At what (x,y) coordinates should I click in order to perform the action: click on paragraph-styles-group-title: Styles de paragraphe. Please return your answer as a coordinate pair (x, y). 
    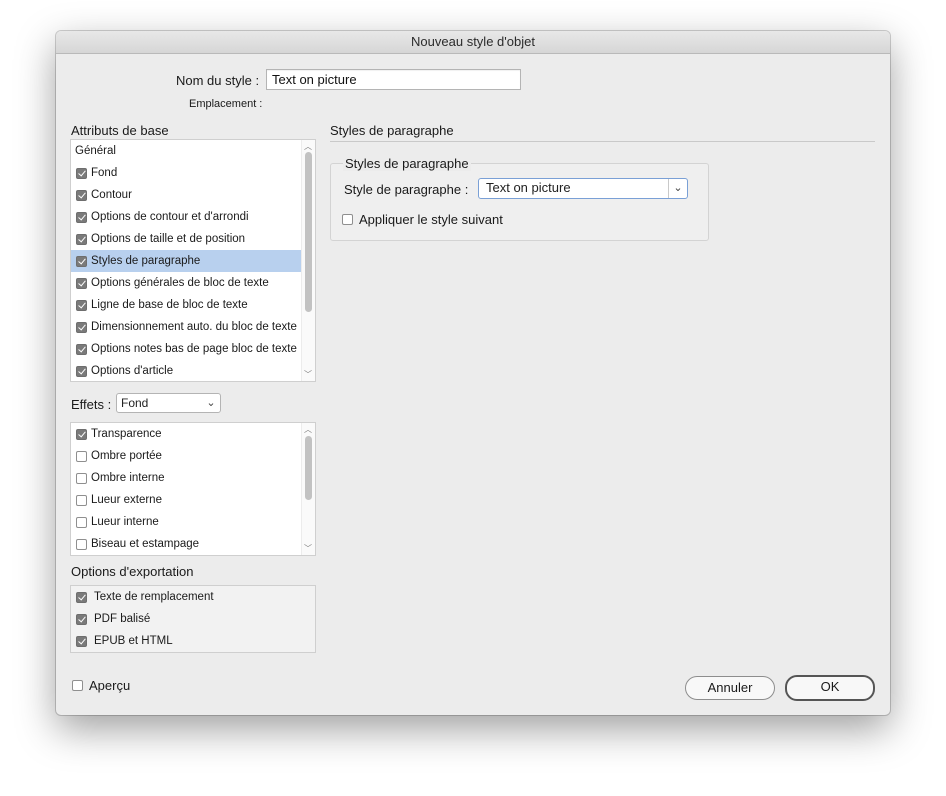
    Looking at the image, I should click on (407, 163).